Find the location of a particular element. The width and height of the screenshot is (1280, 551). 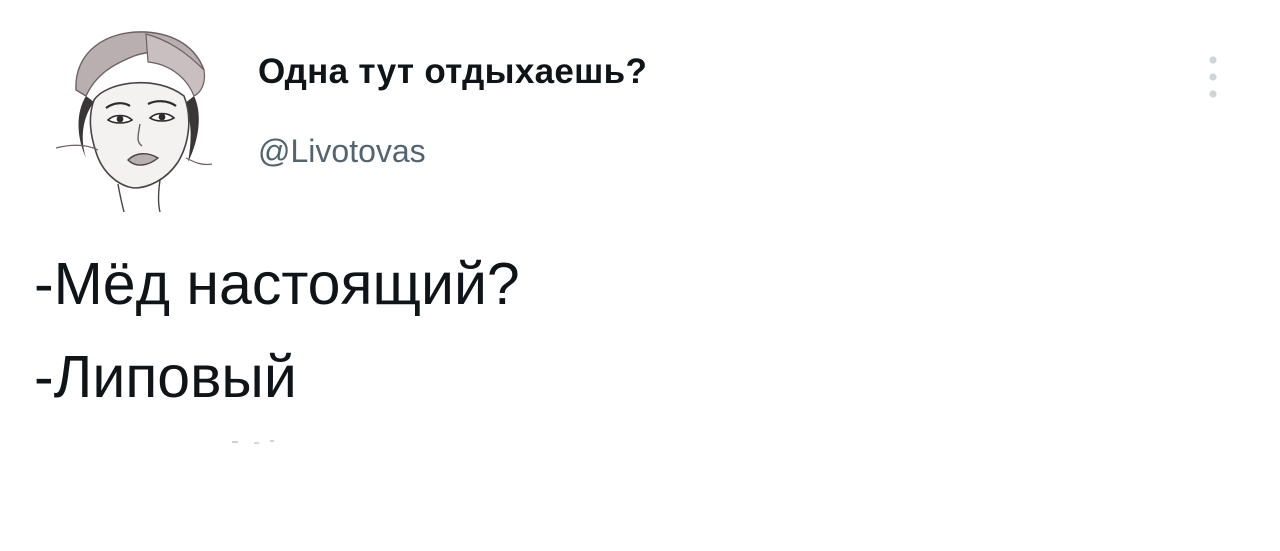

more-vertical-icon is located at coordinates (1213, 77).